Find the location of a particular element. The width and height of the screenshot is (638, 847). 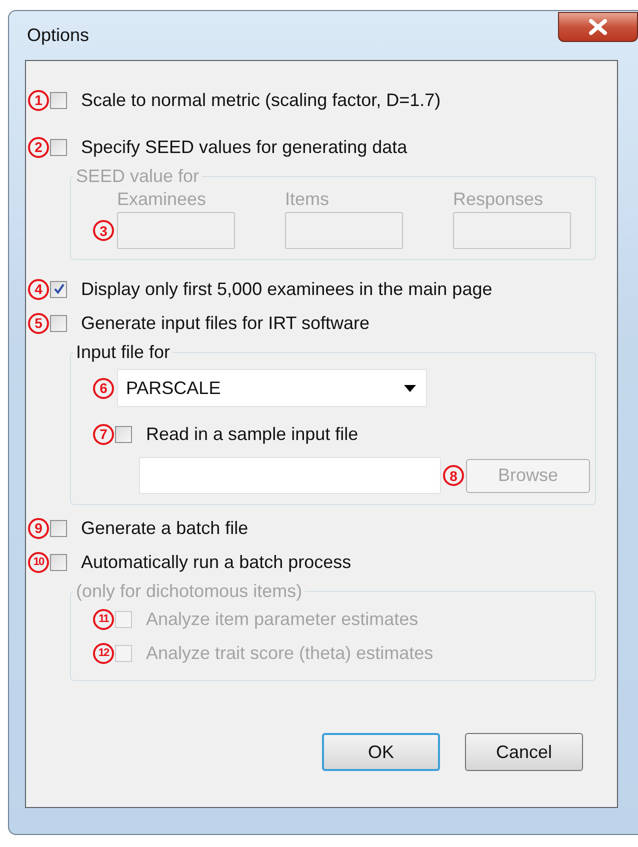

caret-icon is located at coordinates (410, 388).